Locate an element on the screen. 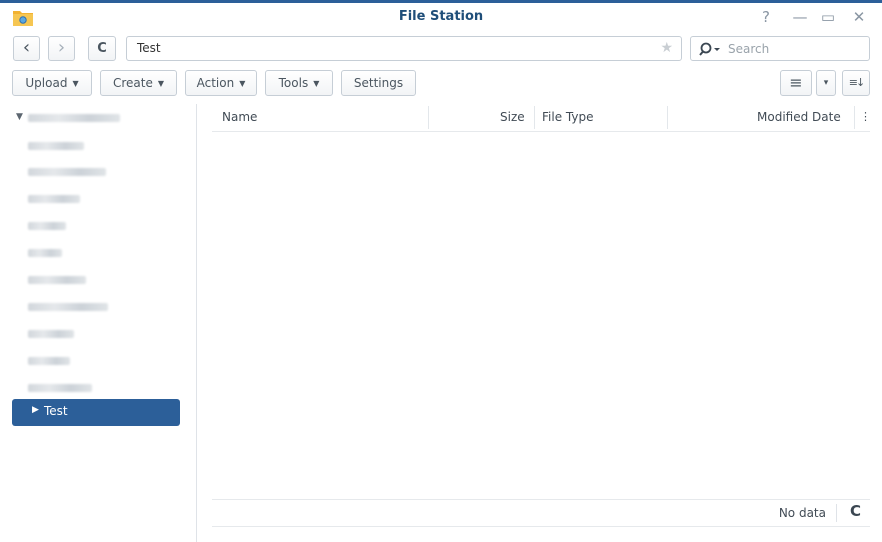 The height and width of the screenshot is (542, 882). column-header-row: Name Size File Type Modified Date ⋮ is located at coordinates (541, 118).